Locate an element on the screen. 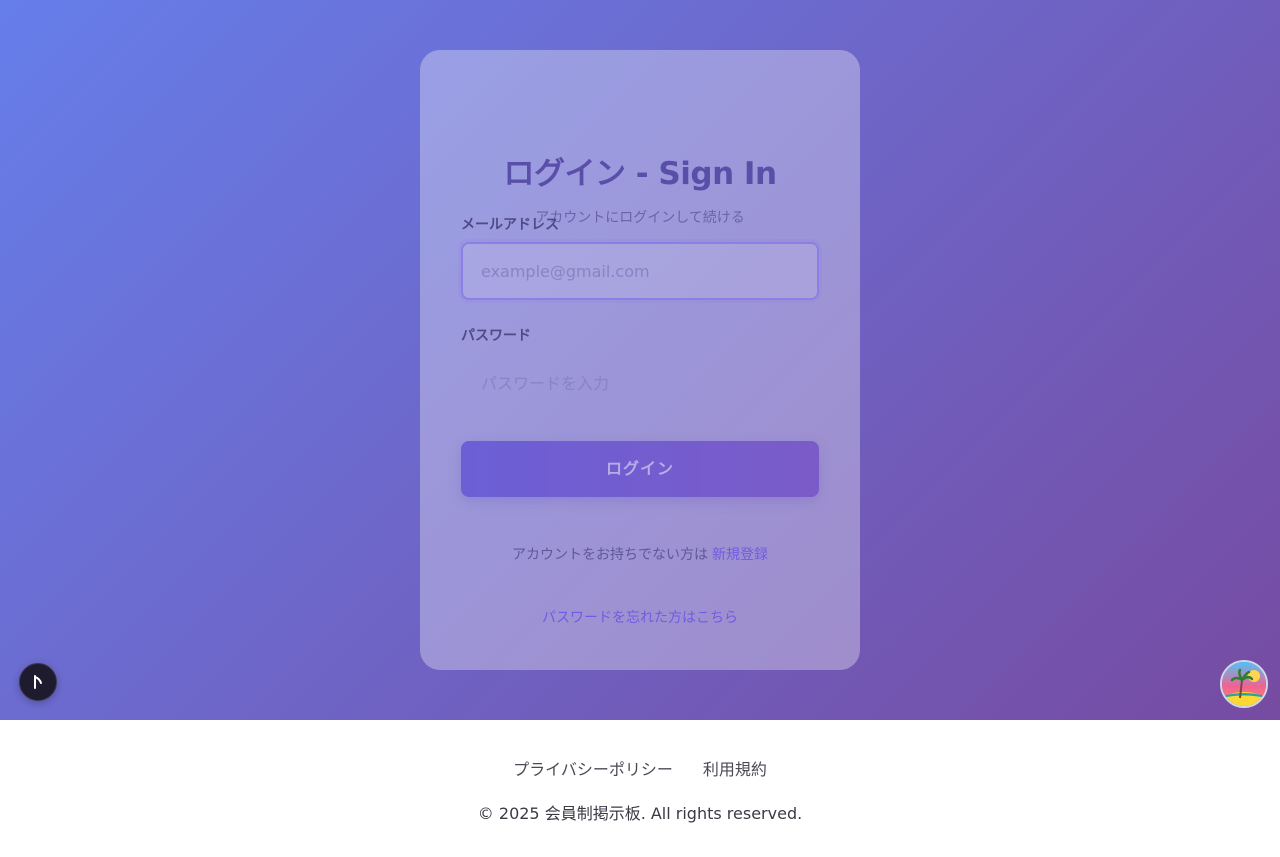 Image resolution: width=1280 pixels, height=857 pixels. avatar is located at coordinates (1244, 684).